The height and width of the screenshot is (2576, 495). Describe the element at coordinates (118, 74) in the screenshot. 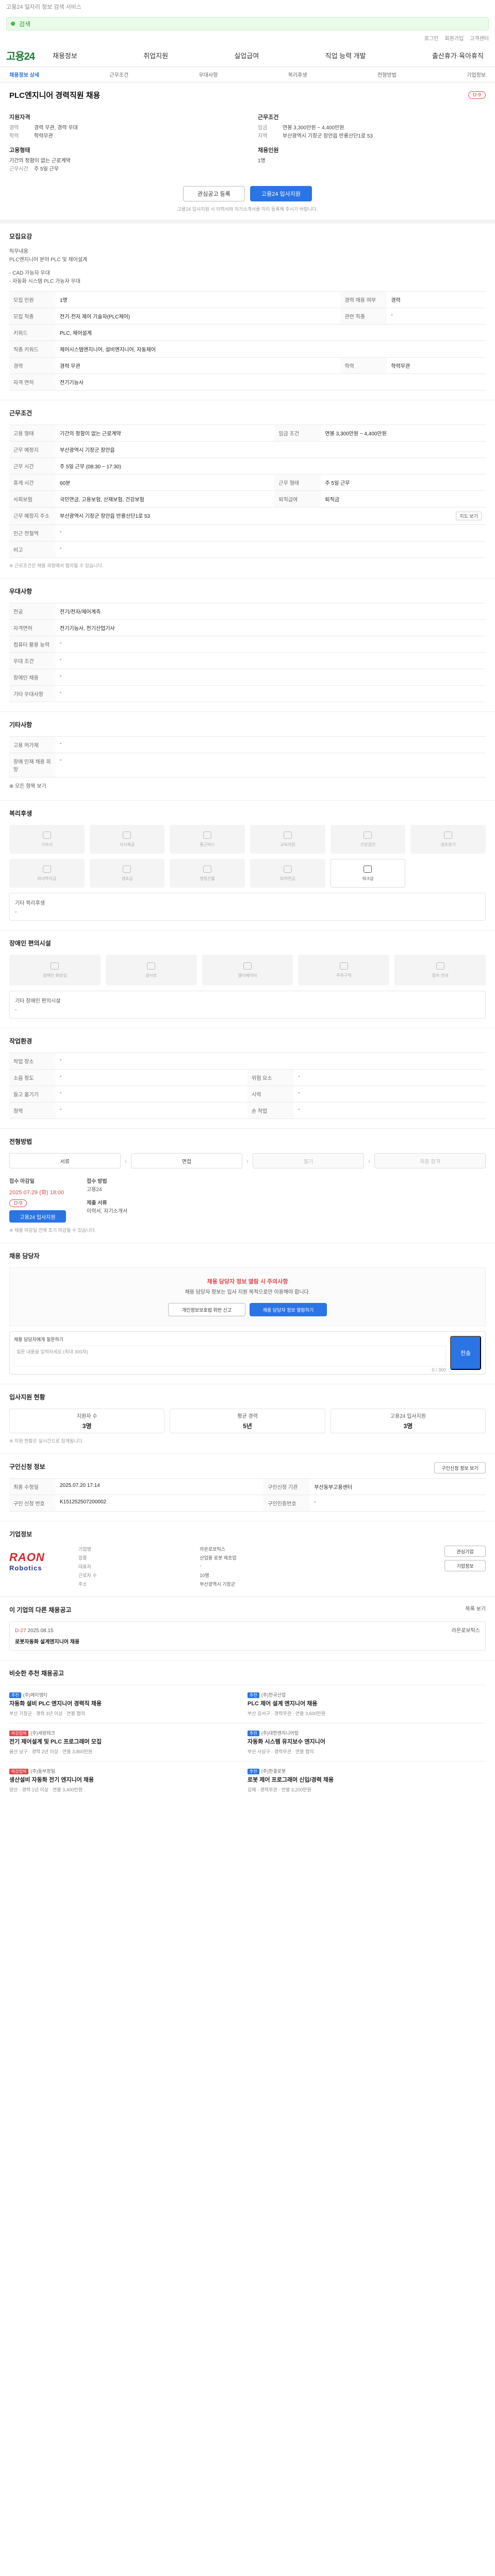

I see `tab-conditions: 근무조건` at that location.